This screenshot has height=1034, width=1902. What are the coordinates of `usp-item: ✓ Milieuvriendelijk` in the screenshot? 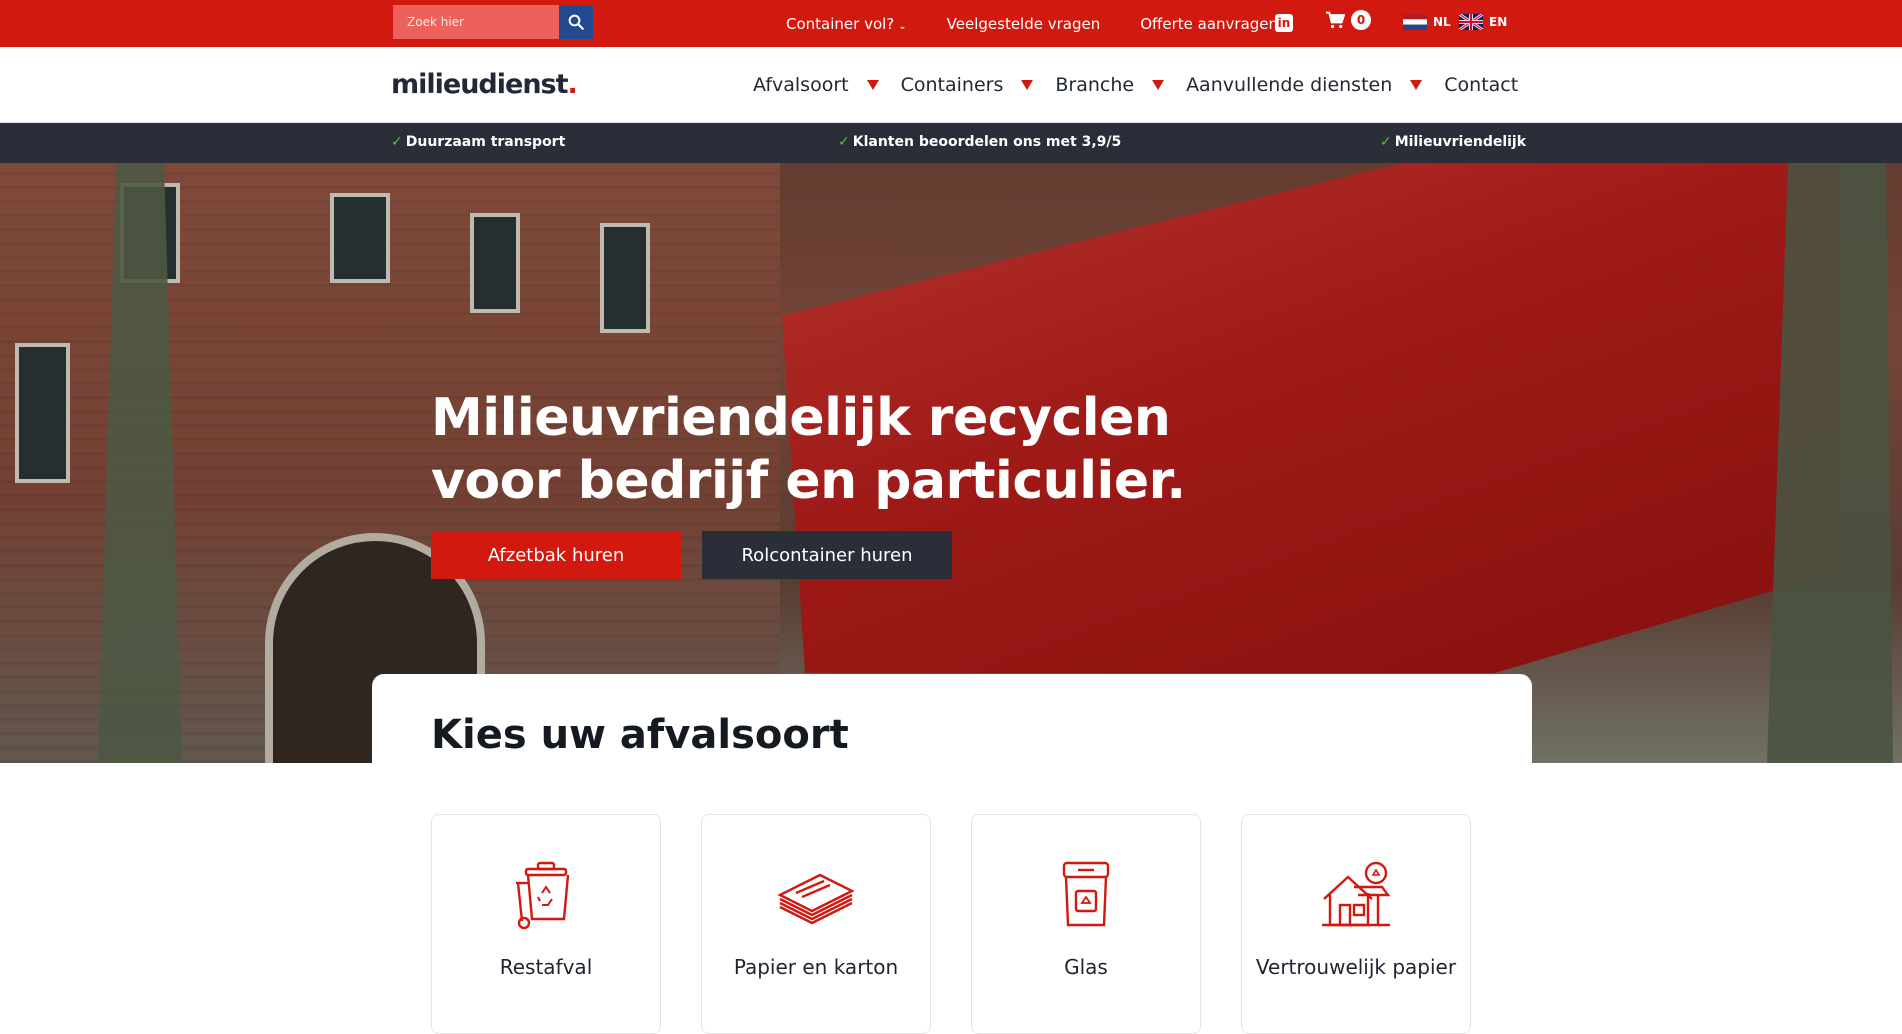 It's located at (1453, 142).